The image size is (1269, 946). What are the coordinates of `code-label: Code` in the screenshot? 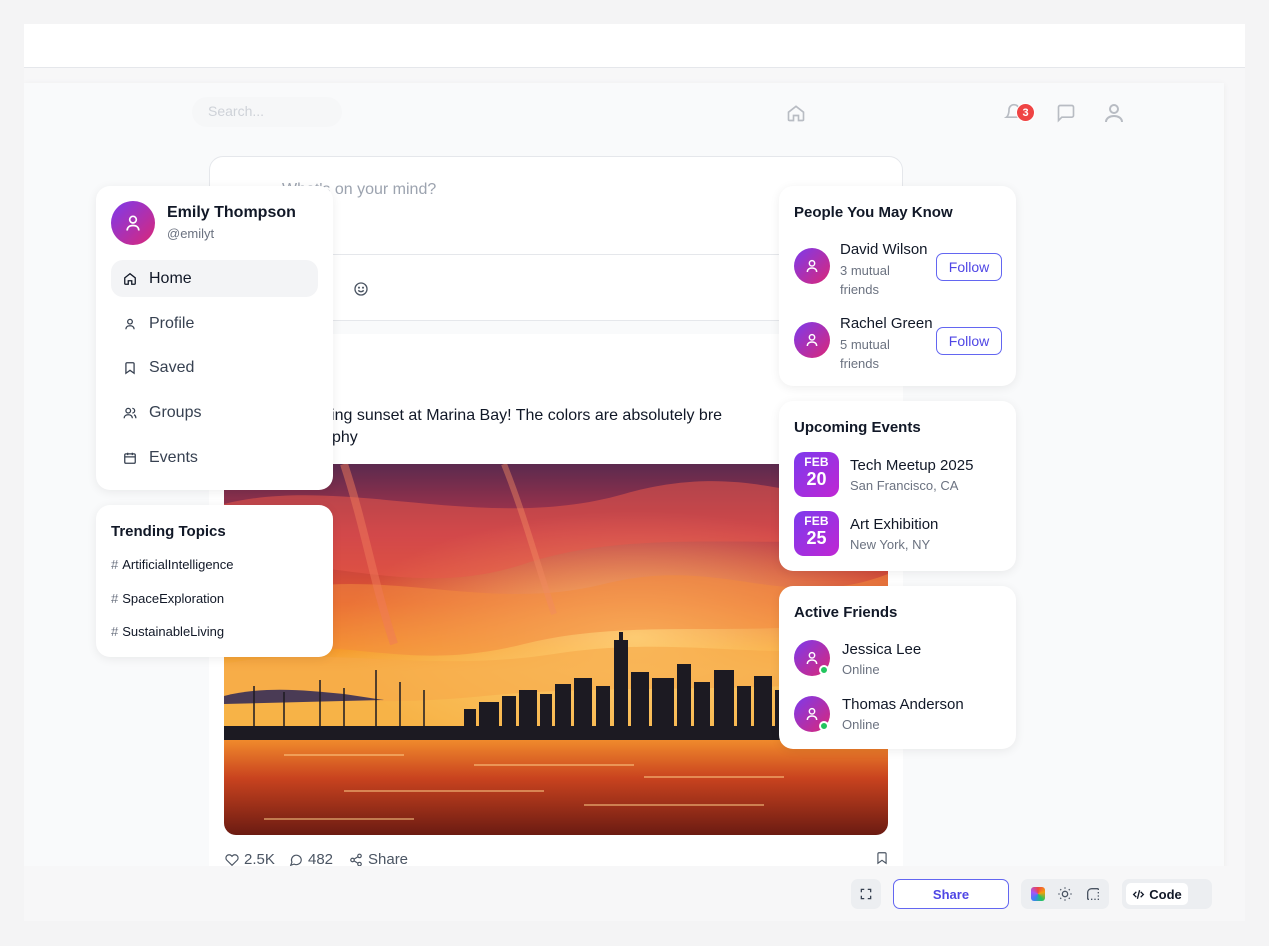 It's located at (1165, 894).